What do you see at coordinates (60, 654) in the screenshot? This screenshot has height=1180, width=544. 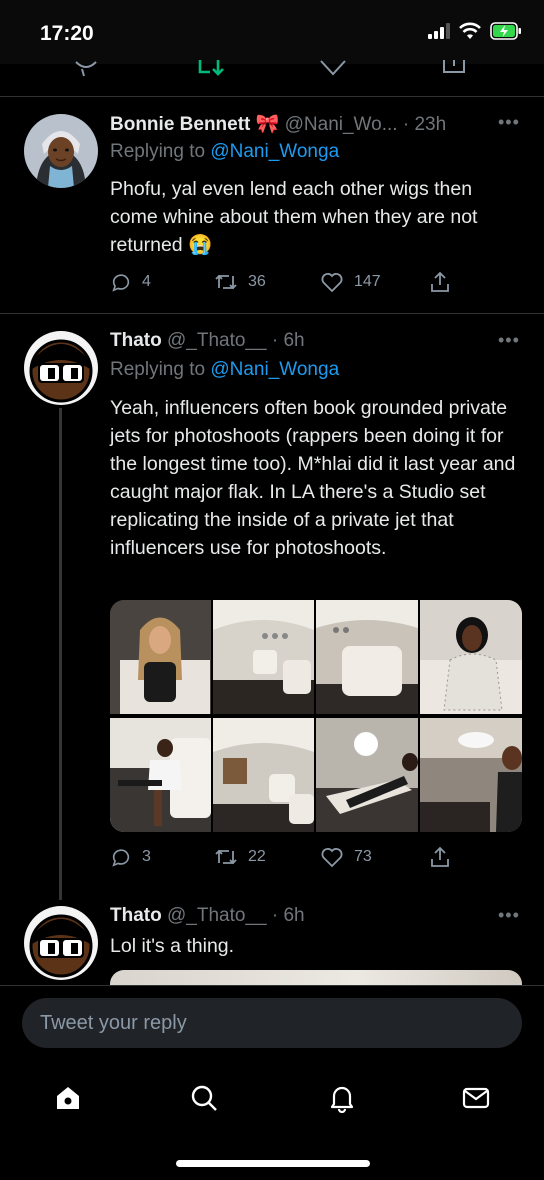 I see `thread-connector` at bounding box center [60, 654].